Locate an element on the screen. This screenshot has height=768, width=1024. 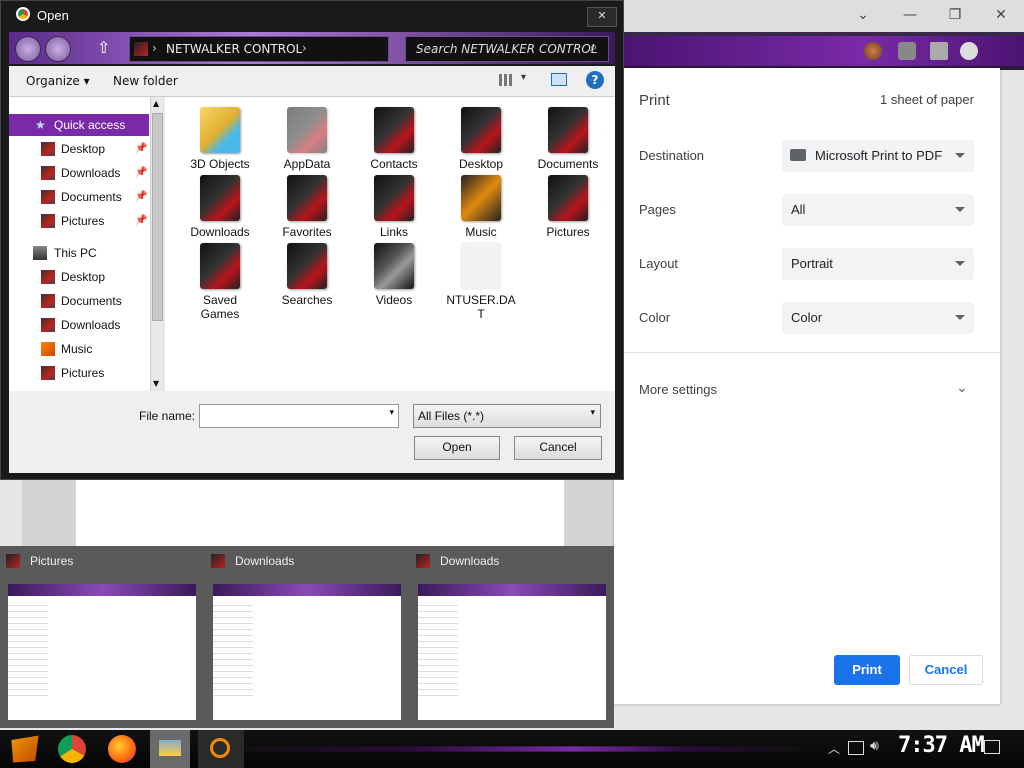
file-item: NTUSER.DAT is located at coordinates (481, 282).